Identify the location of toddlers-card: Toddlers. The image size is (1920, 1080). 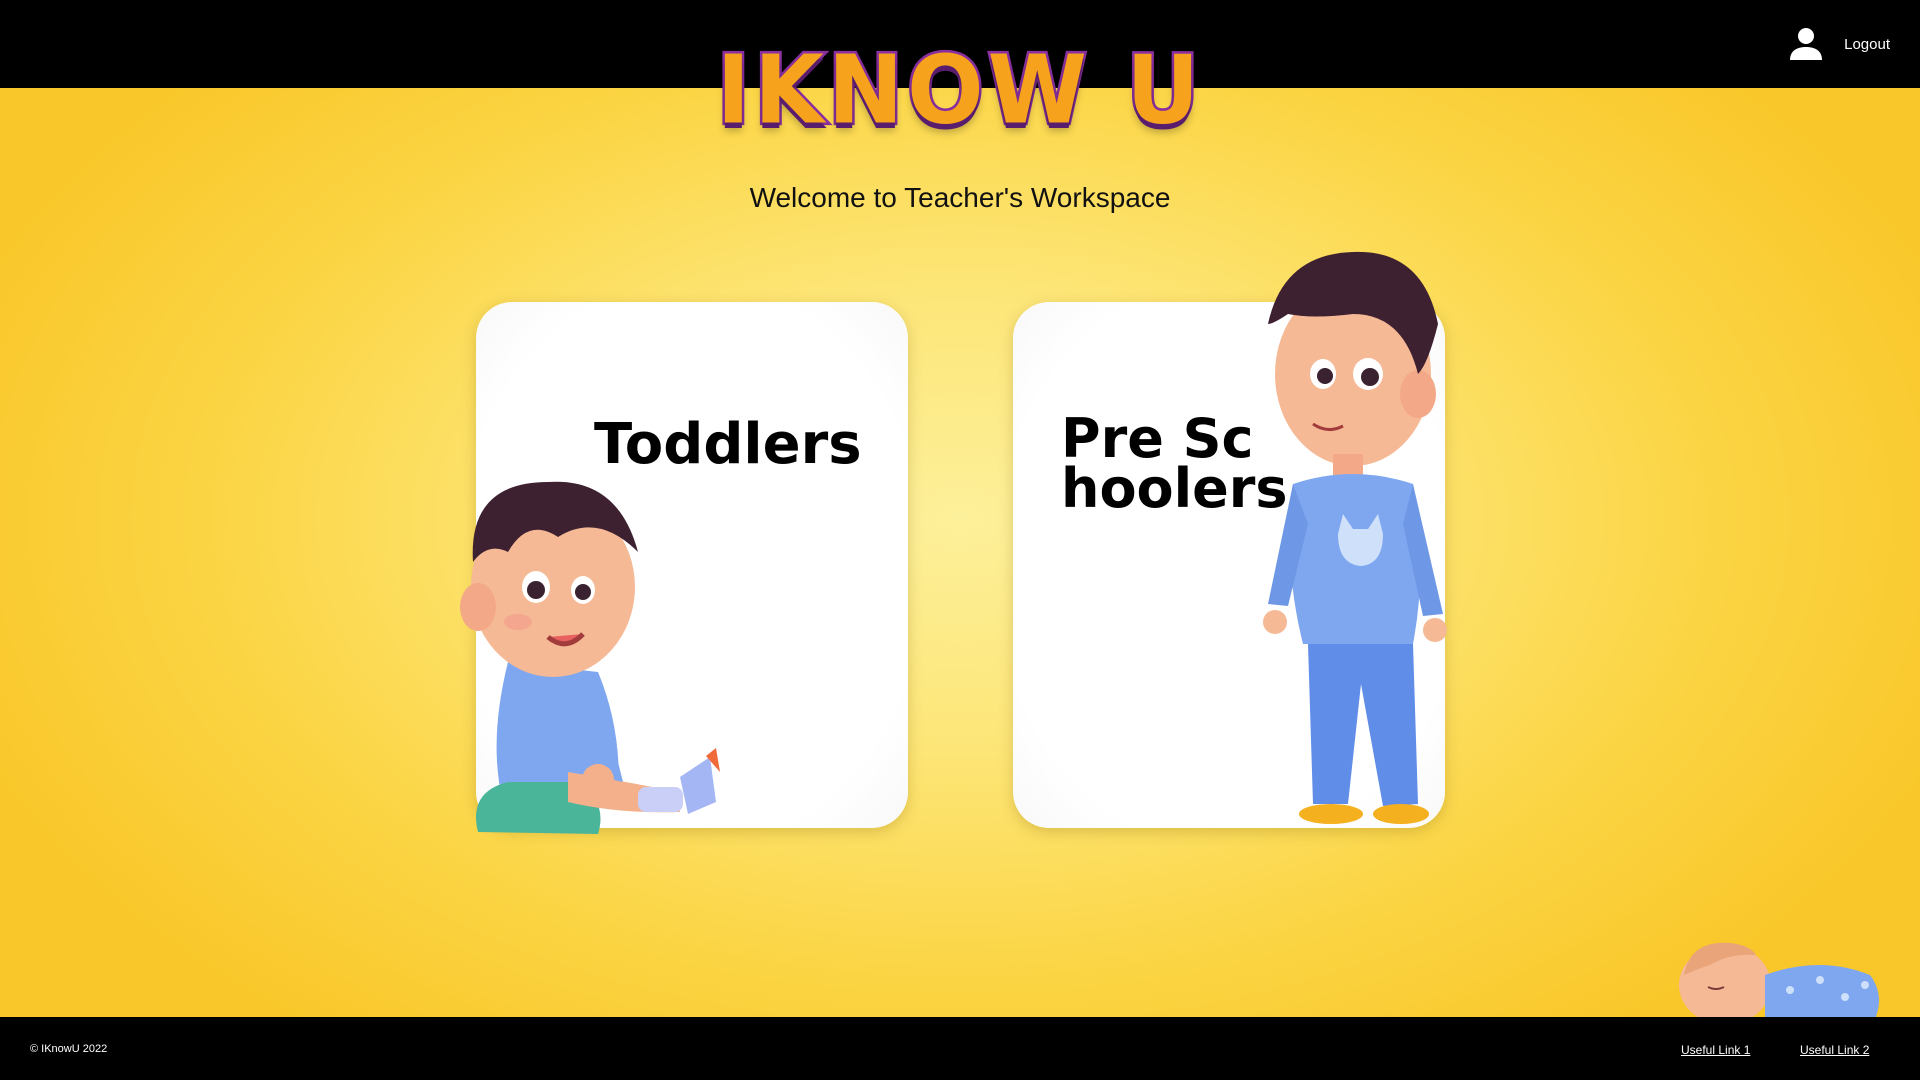
(684, 568).